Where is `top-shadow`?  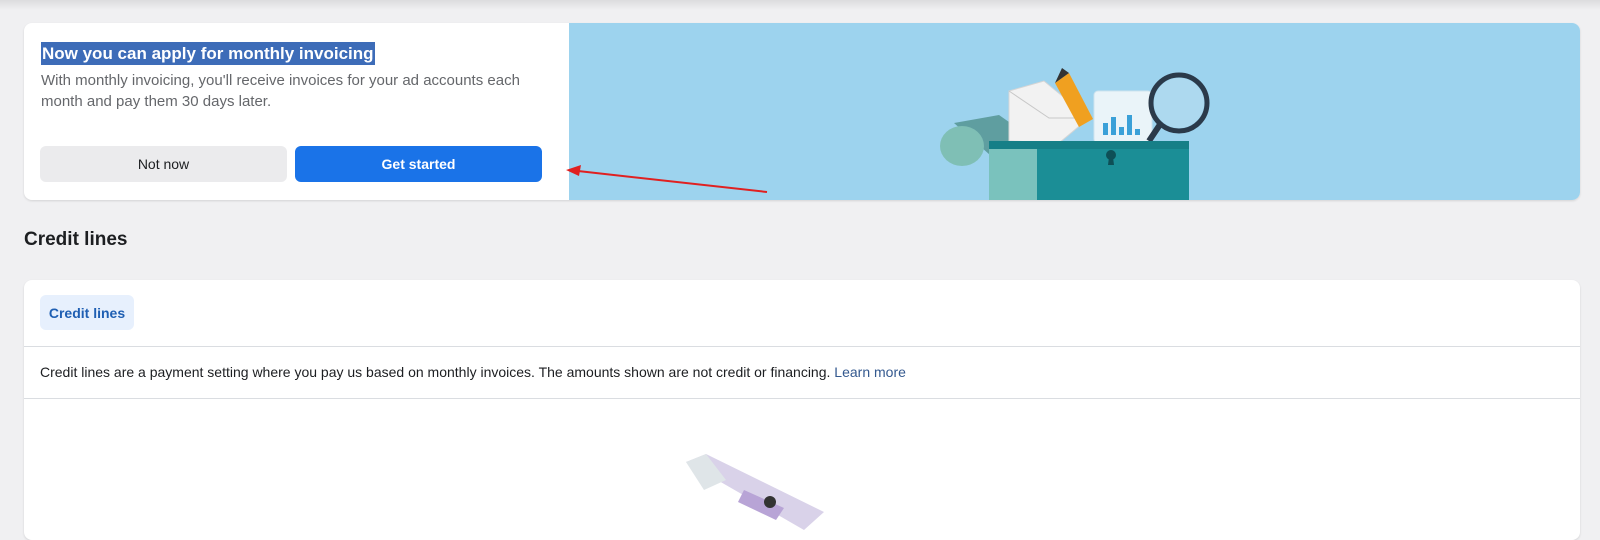
top-shadow is located at coordinates (800, 5).